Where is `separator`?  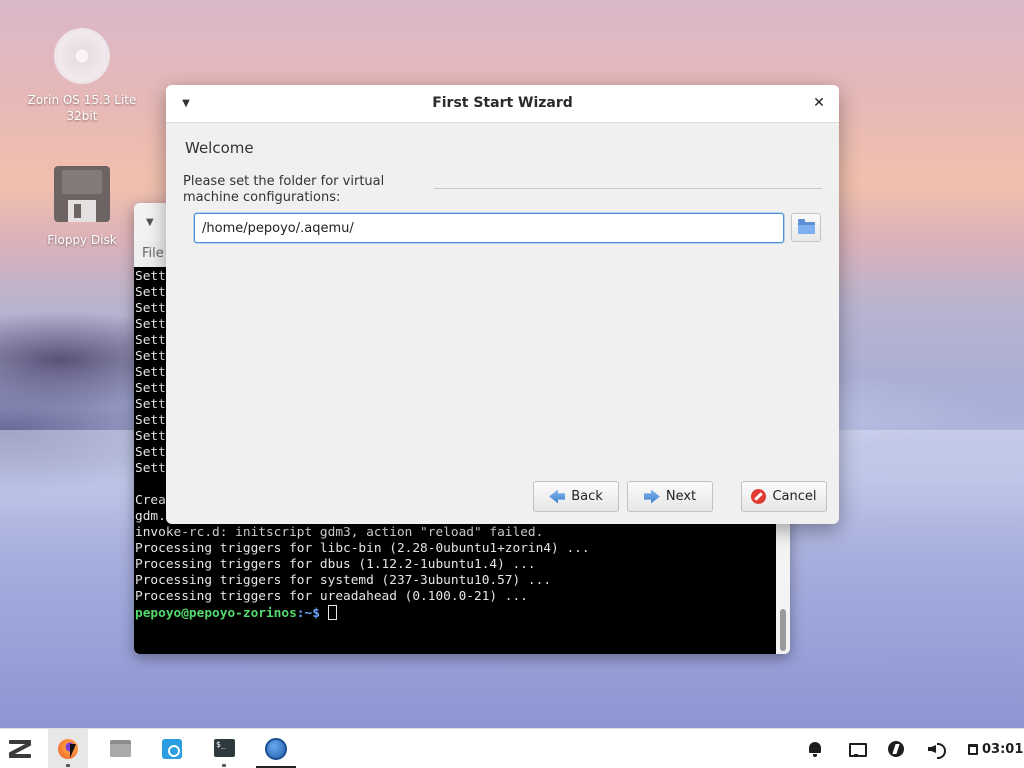
separator is located at coordinates (628, 188).